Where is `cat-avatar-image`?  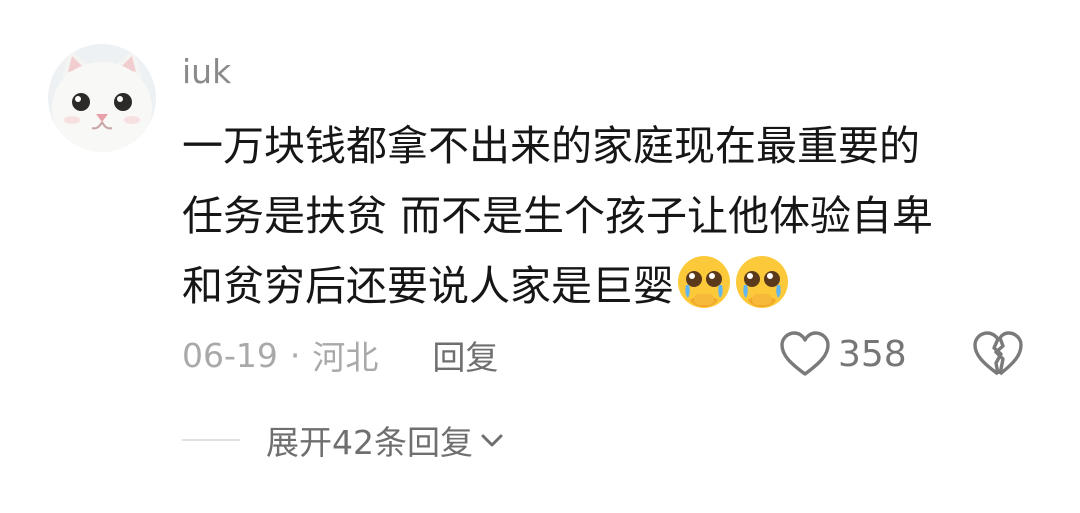
cat-avatar-image is located at coordinates (102, 98).